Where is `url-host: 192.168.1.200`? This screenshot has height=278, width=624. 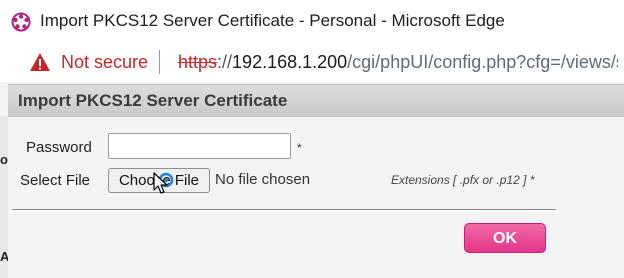 url-host: 192.168.1.200 is located at coordinates (290, 62).